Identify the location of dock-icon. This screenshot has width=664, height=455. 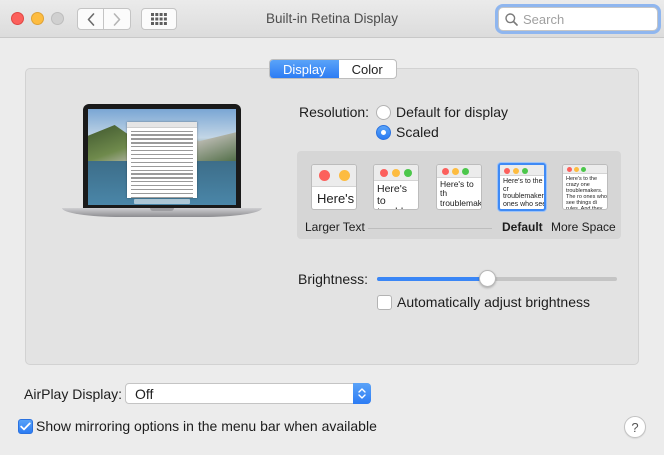
(162, 201).